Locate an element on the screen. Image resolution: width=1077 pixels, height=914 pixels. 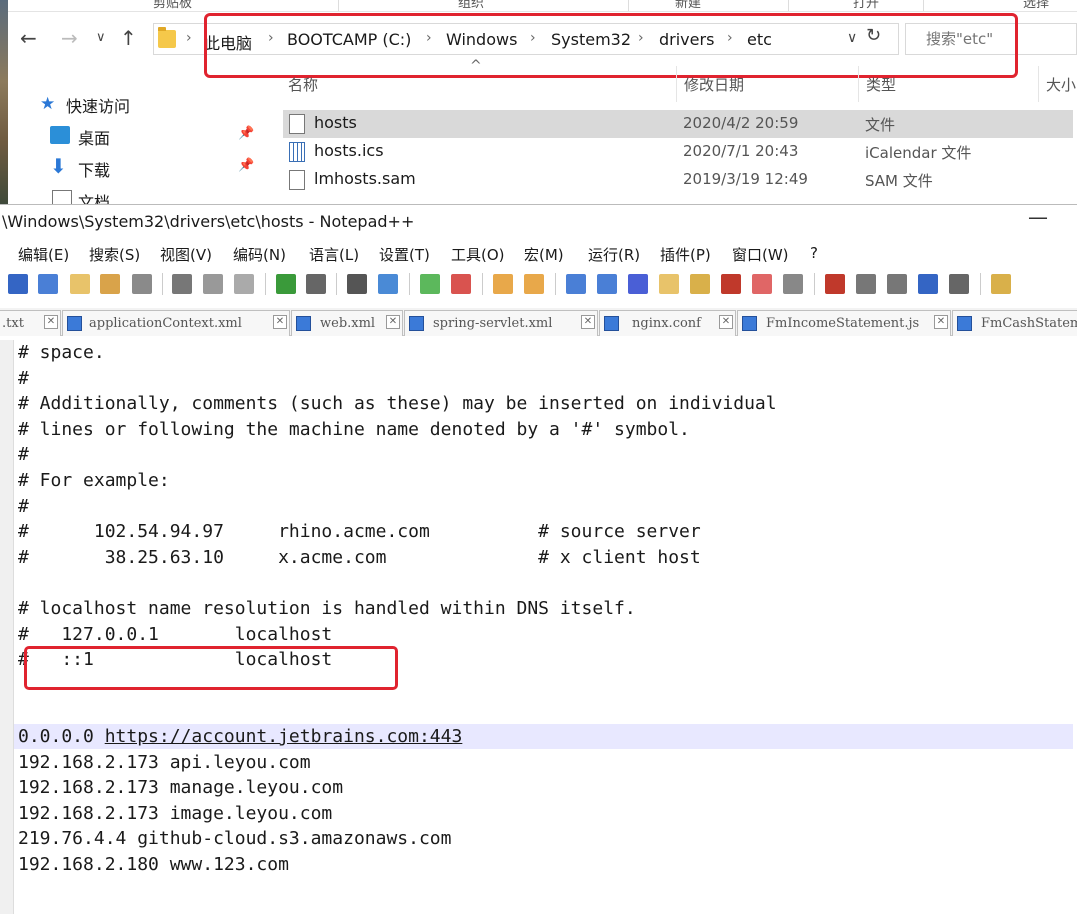
save-all-icon is located at coordinates (110, 284).